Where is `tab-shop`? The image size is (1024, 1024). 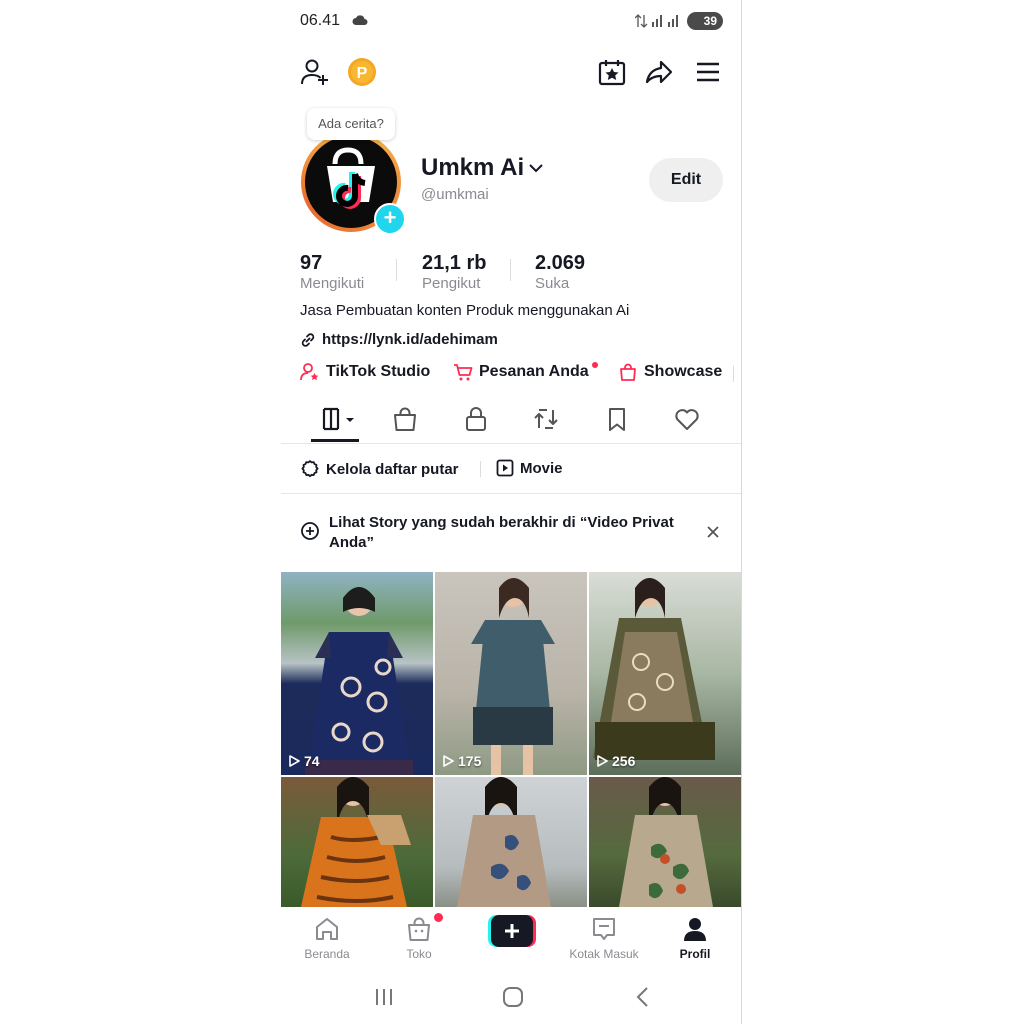 tab-shop is located at coordinates (405, 419).